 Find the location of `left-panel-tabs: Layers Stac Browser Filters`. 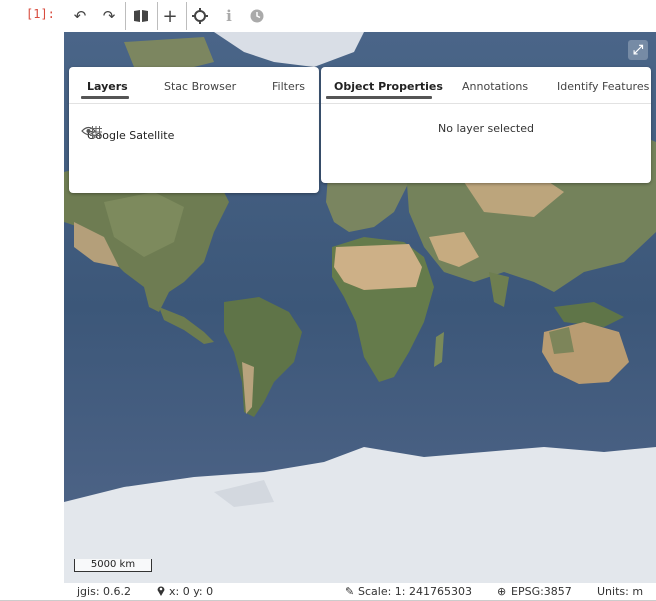

left-panel-tabs: Layers Stac Browser Filters is located at coordinates (194, 85).